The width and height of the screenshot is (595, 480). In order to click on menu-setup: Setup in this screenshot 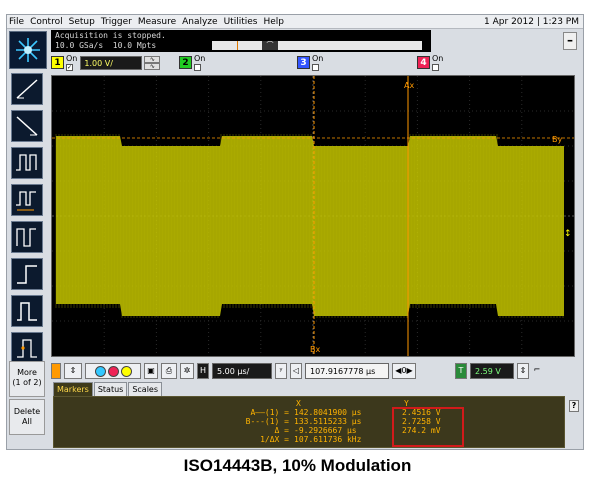, I will do `click(82, 22)`.